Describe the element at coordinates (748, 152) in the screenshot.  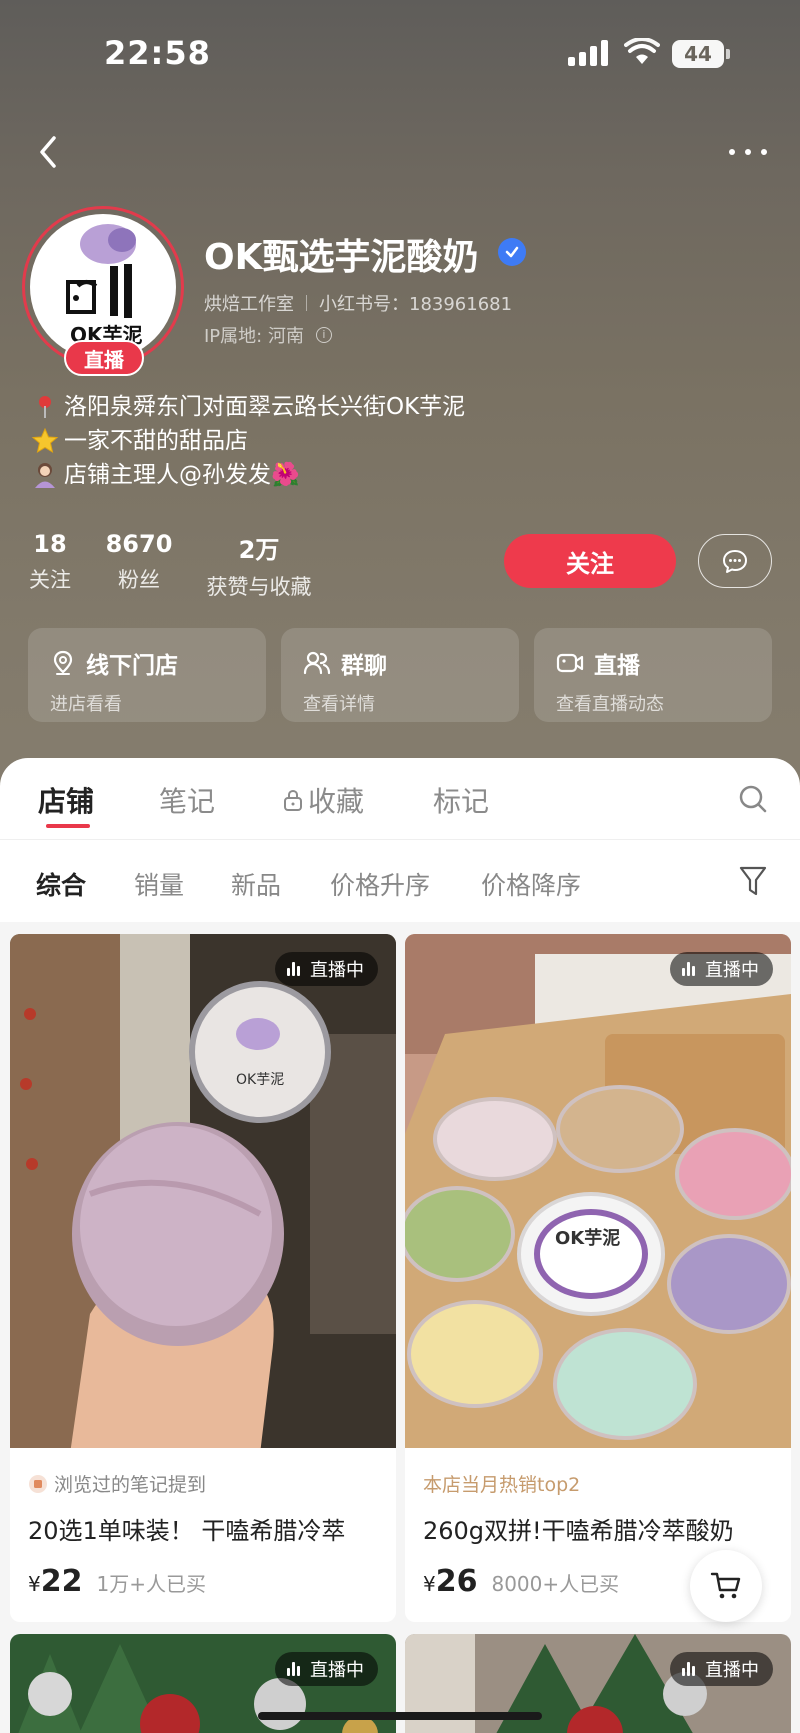
I see `more-options-icon` at that location.